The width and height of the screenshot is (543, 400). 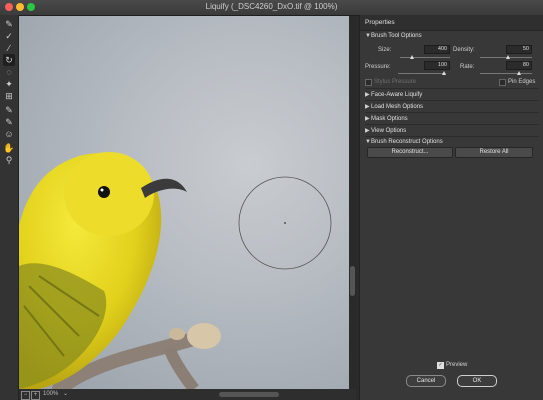 What do you see at coordinates (477, 381) in the screenshot?
I see `ok-button: OK` at bounding box center [477, 381].